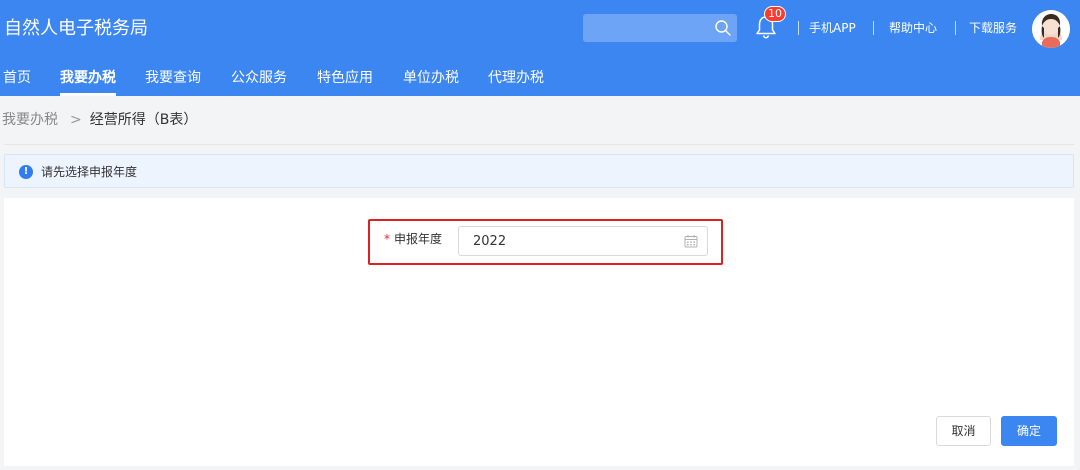  Describe the element at coordinates (963, 431) in the screenshot. I see `cancel-button: 取消` at that location.